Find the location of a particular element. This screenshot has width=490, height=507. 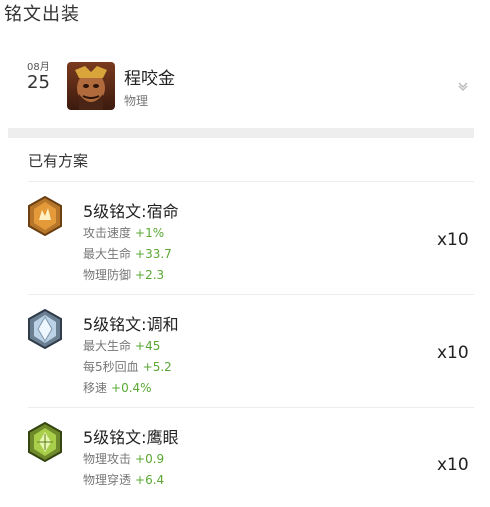

rune-stat: 攻击速度 +1% is located at coordinates (123, 232).